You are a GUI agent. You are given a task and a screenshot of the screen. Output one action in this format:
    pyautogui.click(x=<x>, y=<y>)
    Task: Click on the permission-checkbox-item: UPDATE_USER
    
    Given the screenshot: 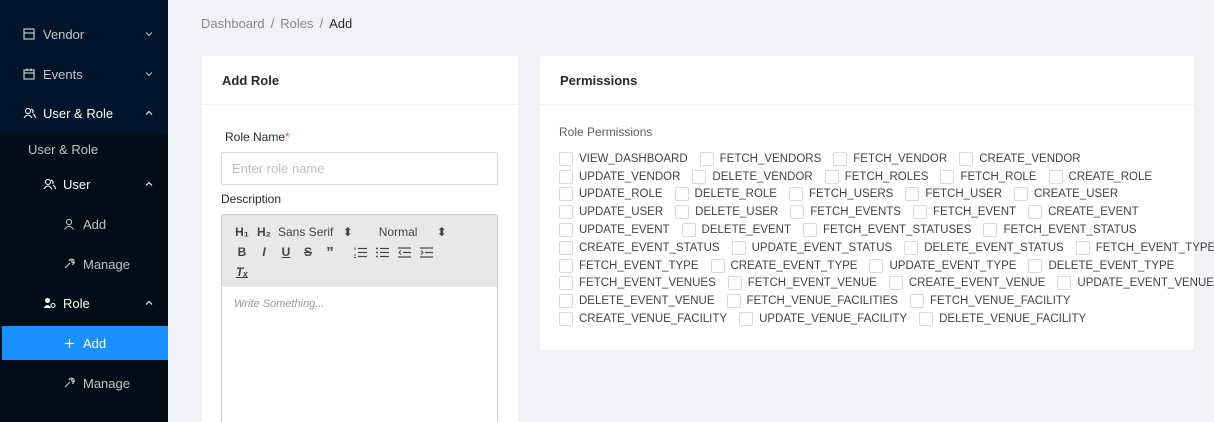 What is the action you would take?
    pyautogui.click(x=611, y=212)
    